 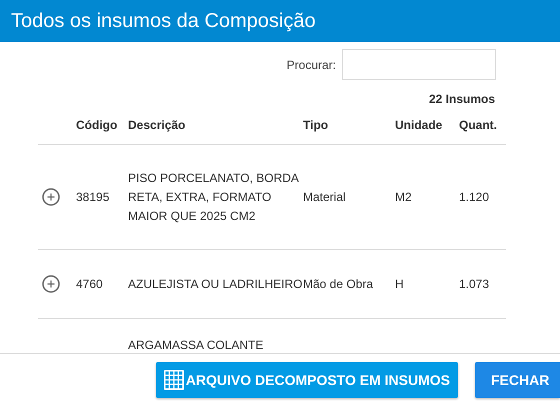 I want to click on window-title: Todos os insumos da Composição, so click(x=163, y=21).